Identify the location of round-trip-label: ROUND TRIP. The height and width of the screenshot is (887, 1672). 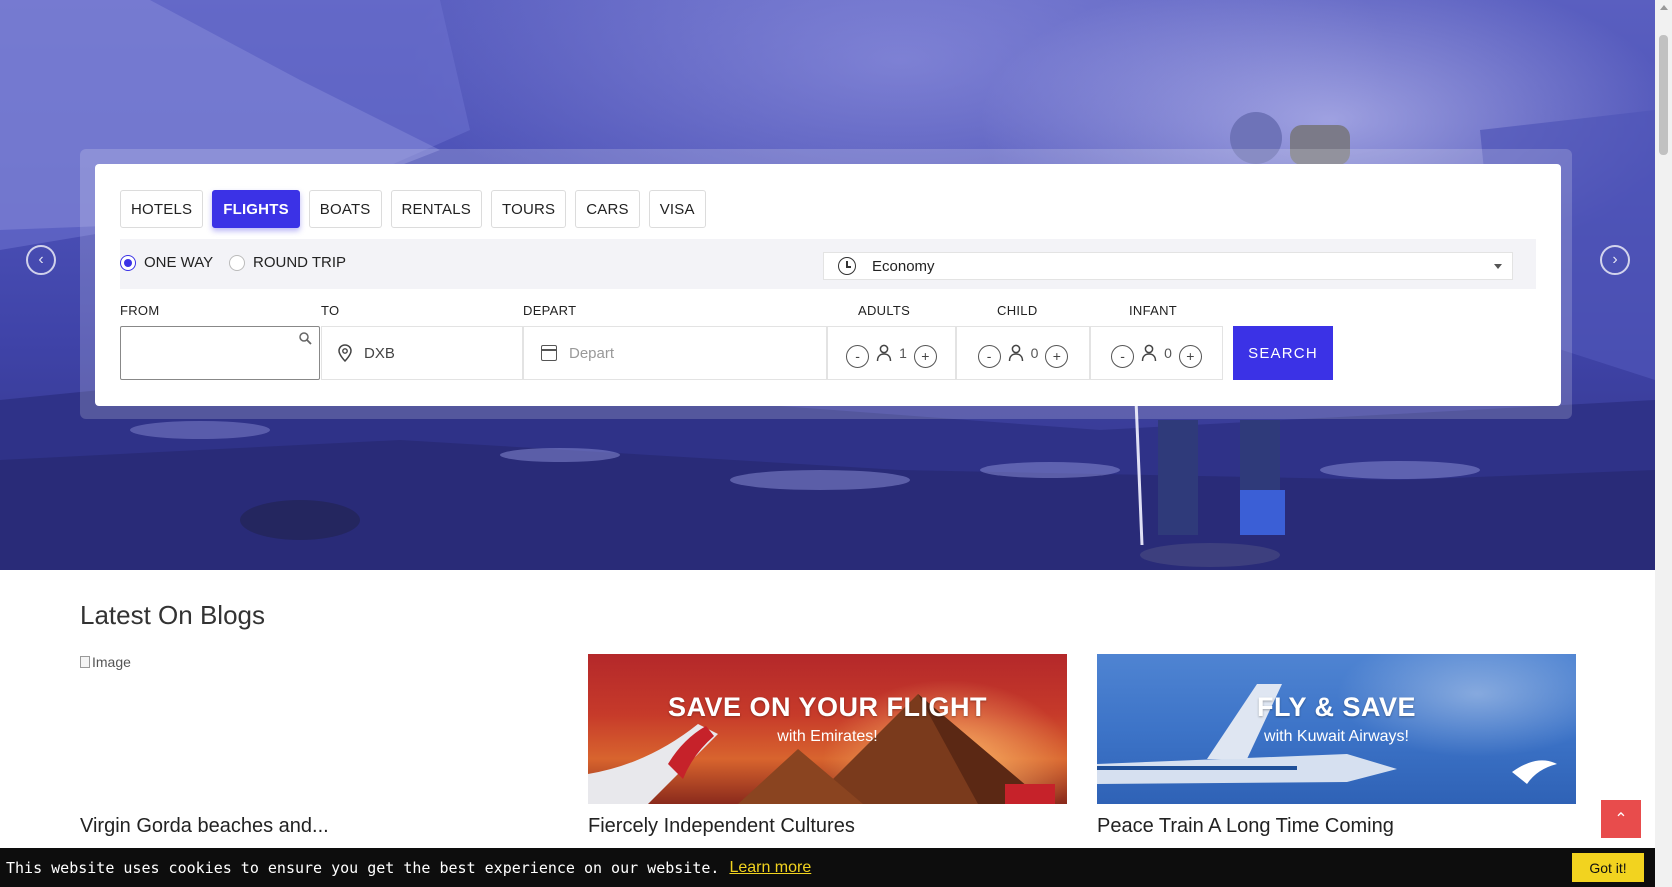
(300, 262).